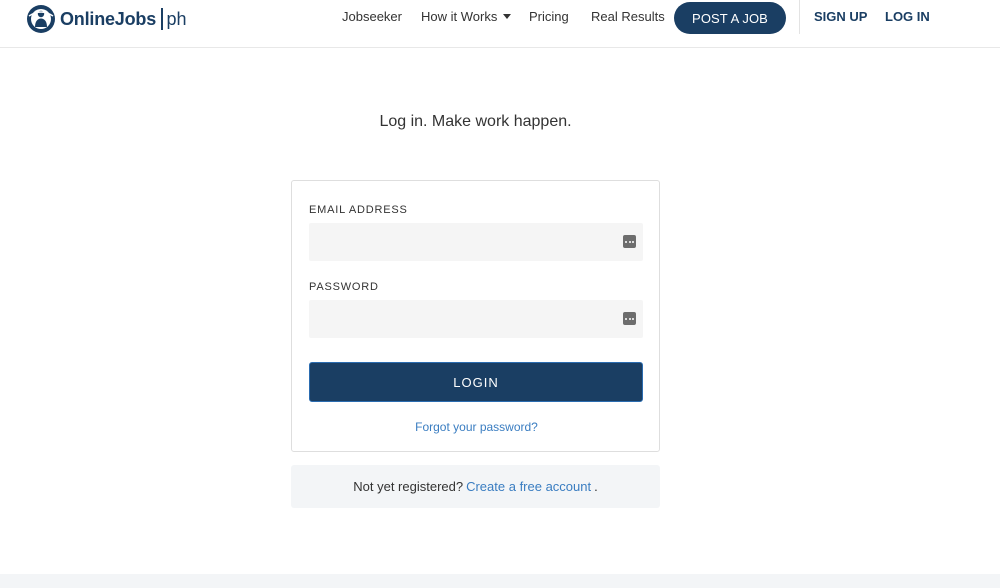  What do you see at coordinates (907, 17) in the screenshot?
I see `log-in-link: LOG IN` at bounding box center [907, 17].